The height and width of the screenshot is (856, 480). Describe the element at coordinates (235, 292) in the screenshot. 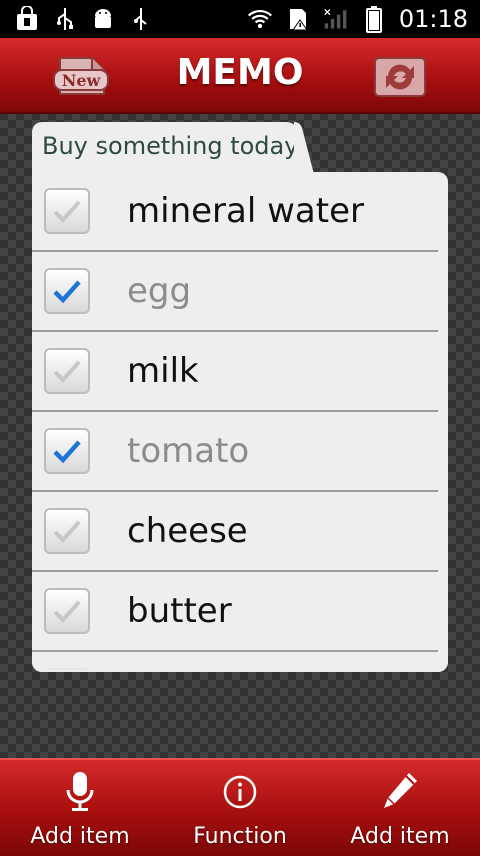

I see `list-item: egg` at that location.